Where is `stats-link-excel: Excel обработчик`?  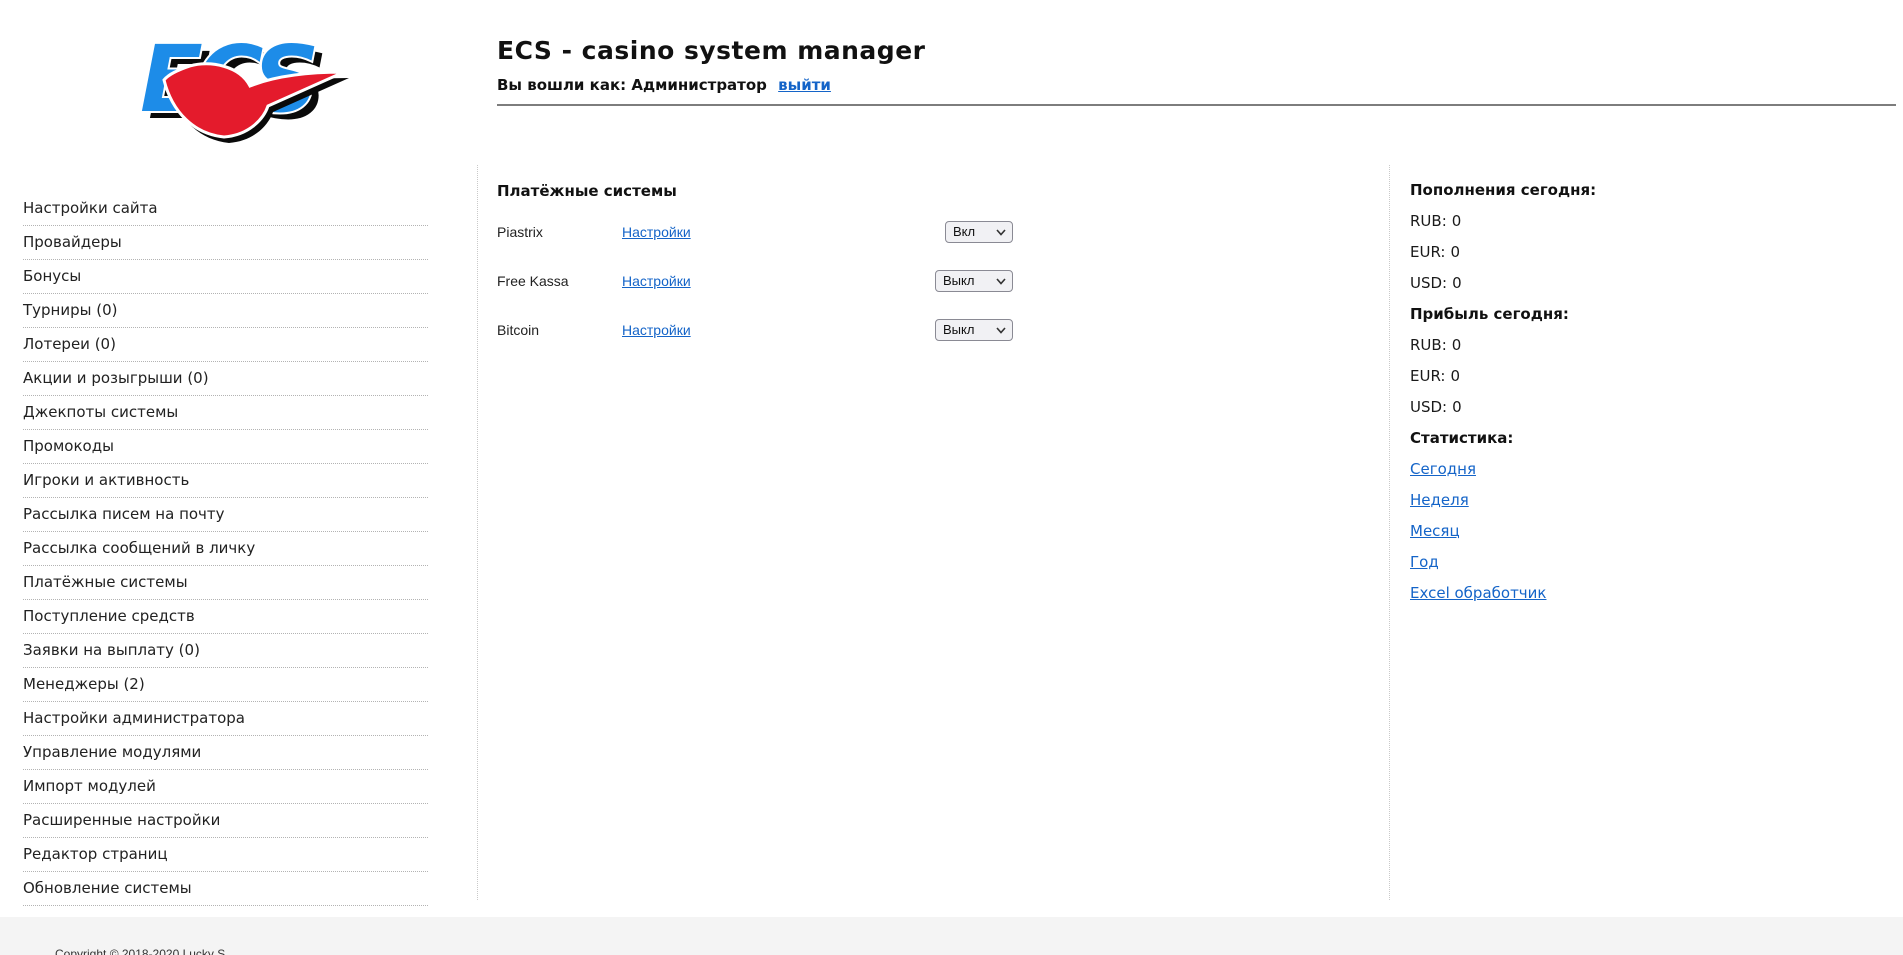 stats-link-excel: Excel обработчик is located at coordinates (1478, 593).